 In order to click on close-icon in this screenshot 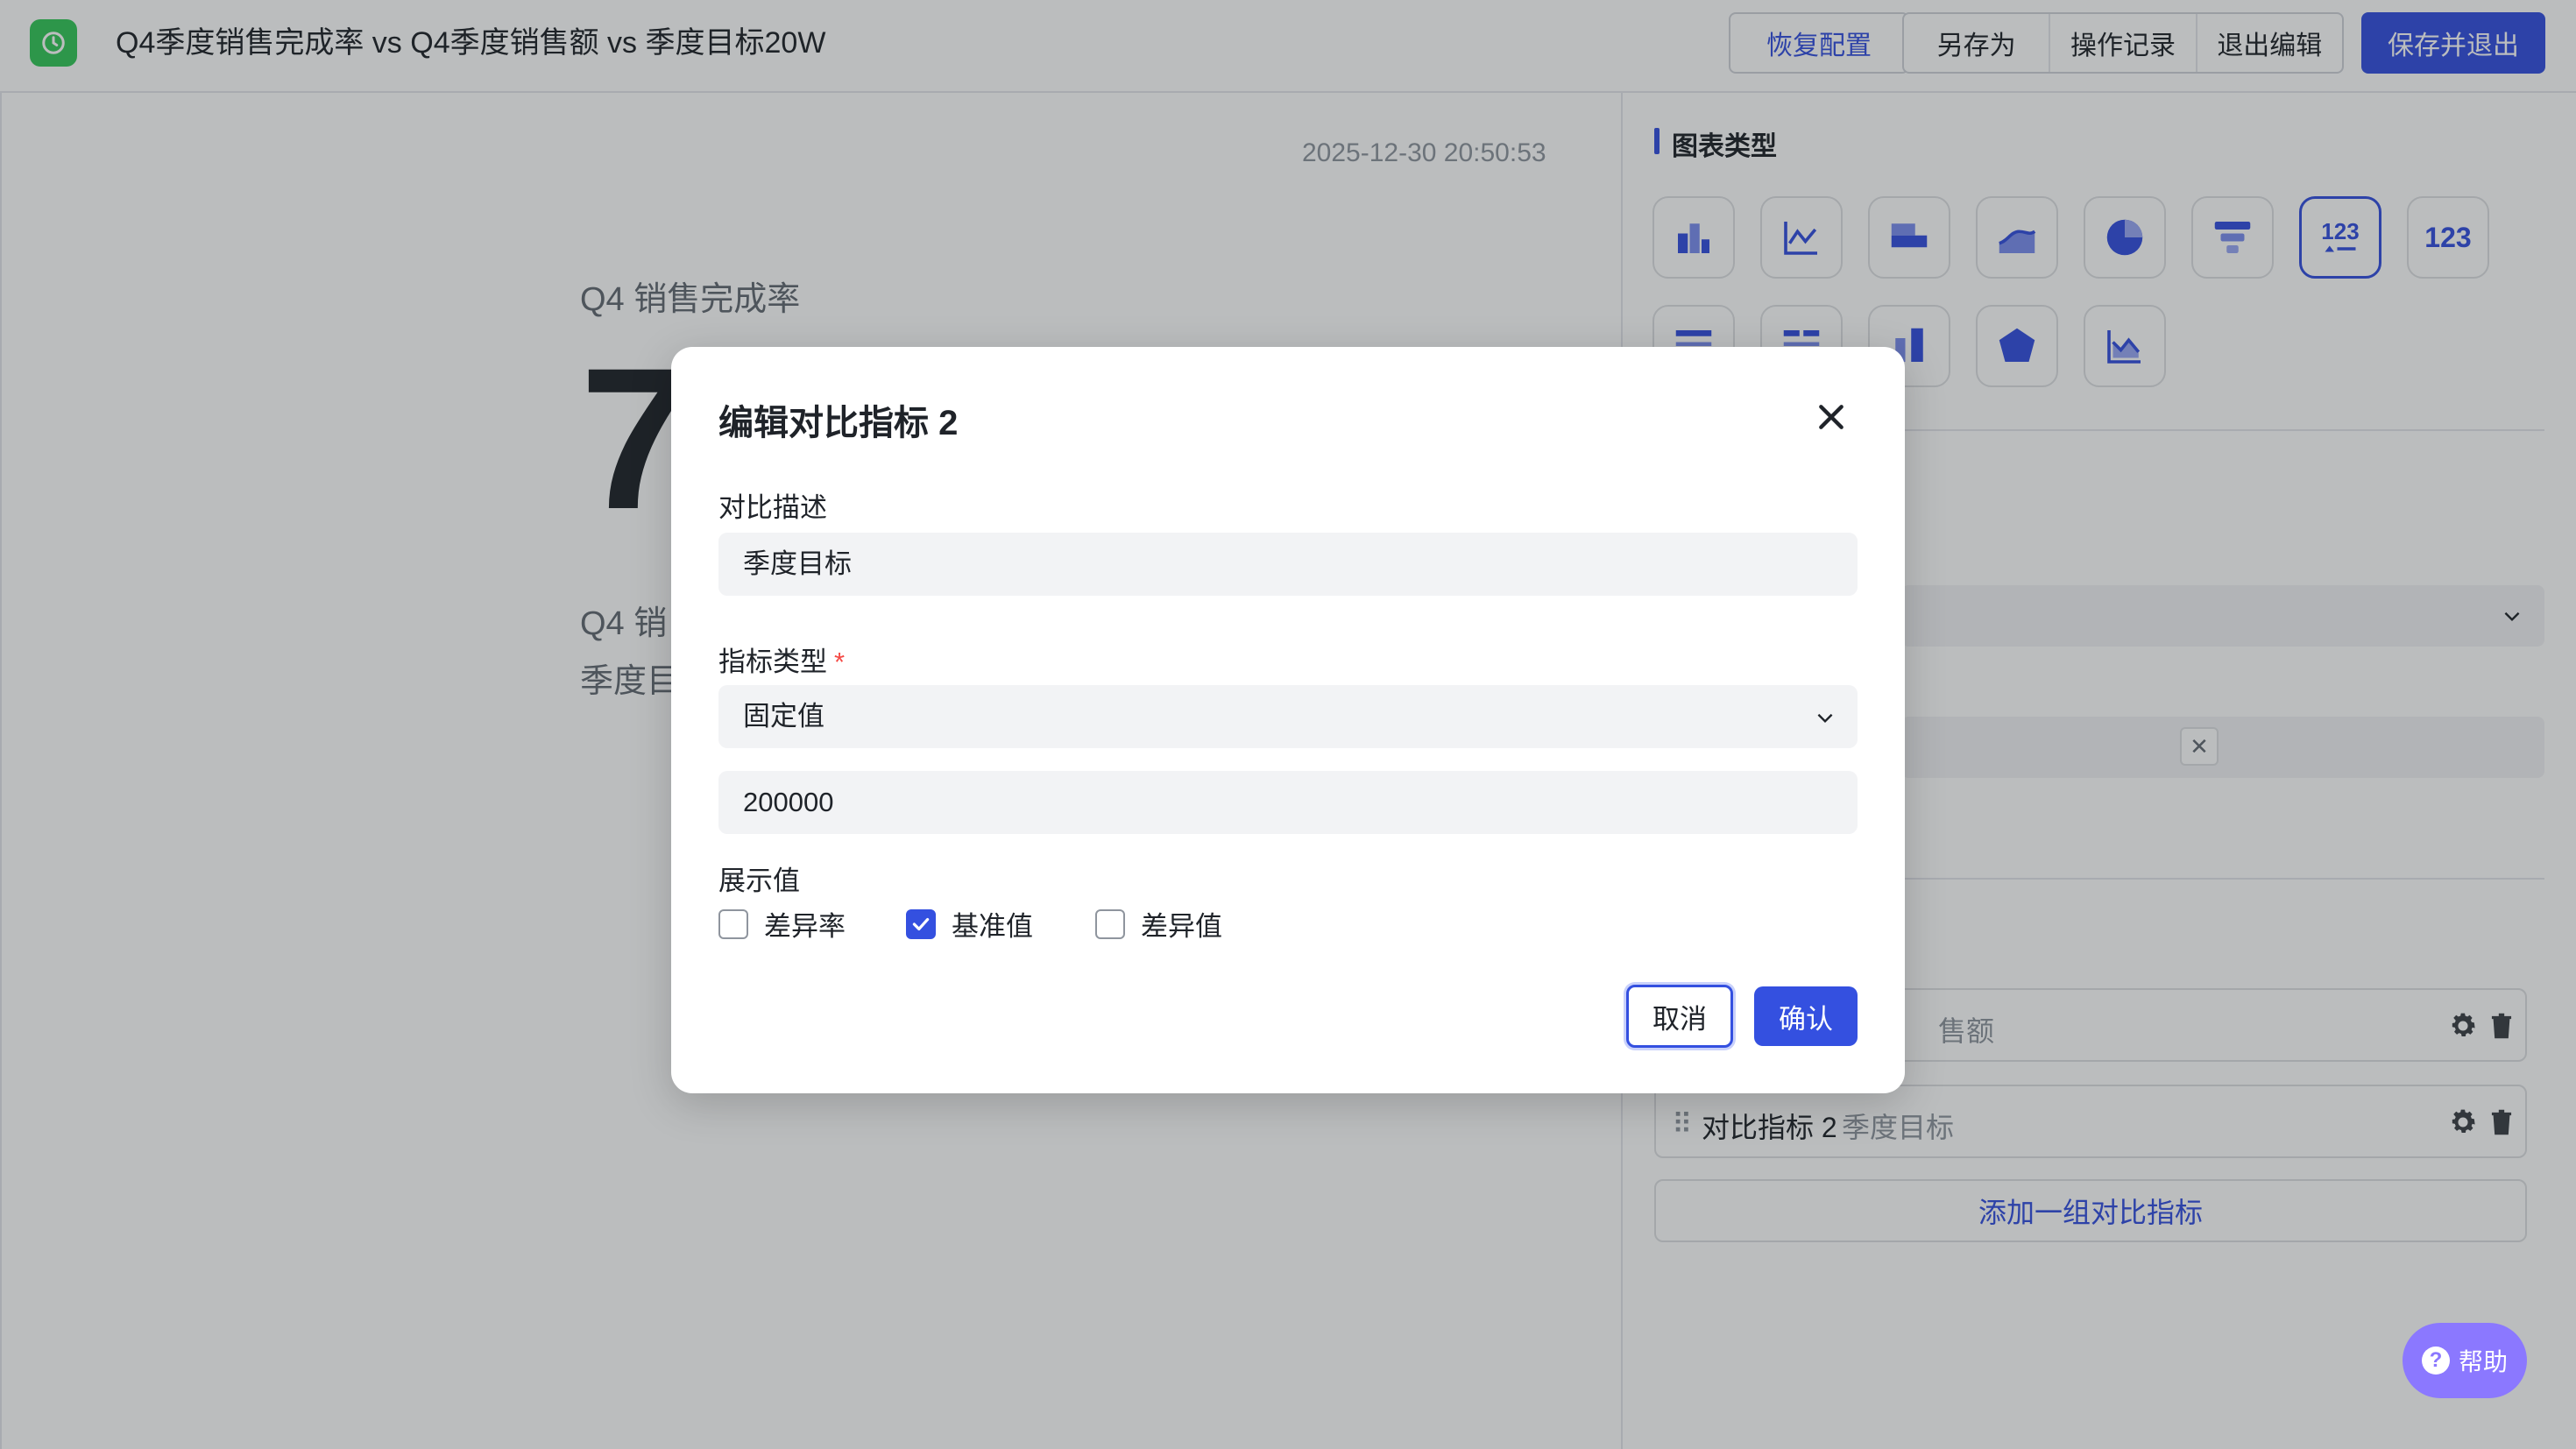, I will do `click(1831, 417)`.